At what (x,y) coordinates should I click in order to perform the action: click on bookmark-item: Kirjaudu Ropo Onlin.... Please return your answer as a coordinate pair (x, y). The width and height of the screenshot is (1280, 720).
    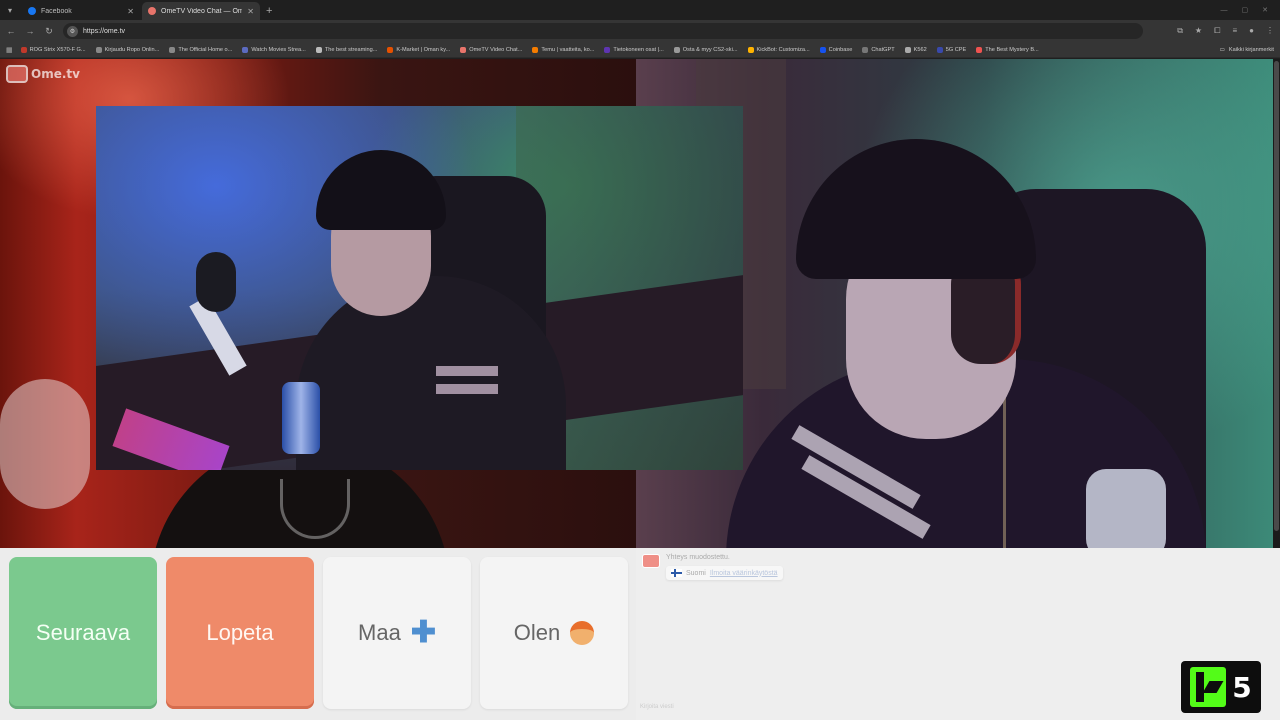
    Looking at the image, I should click on (127, 49).